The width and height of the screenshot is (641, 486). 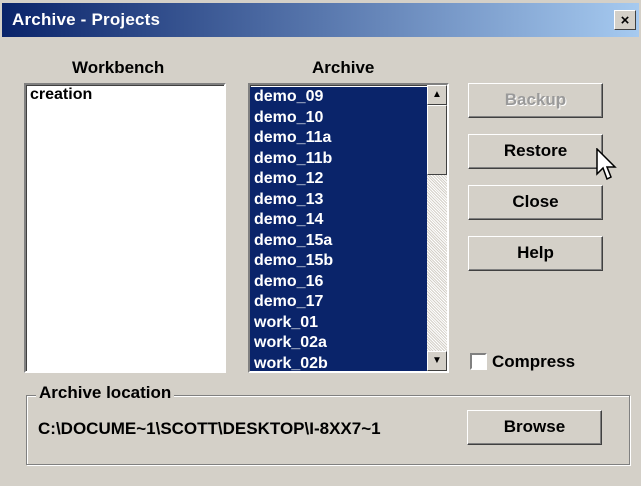 What do you see at coordinates (338, 362) in the screenshot?
I see `list-item: work_02b` at bounding box center [338, 362].